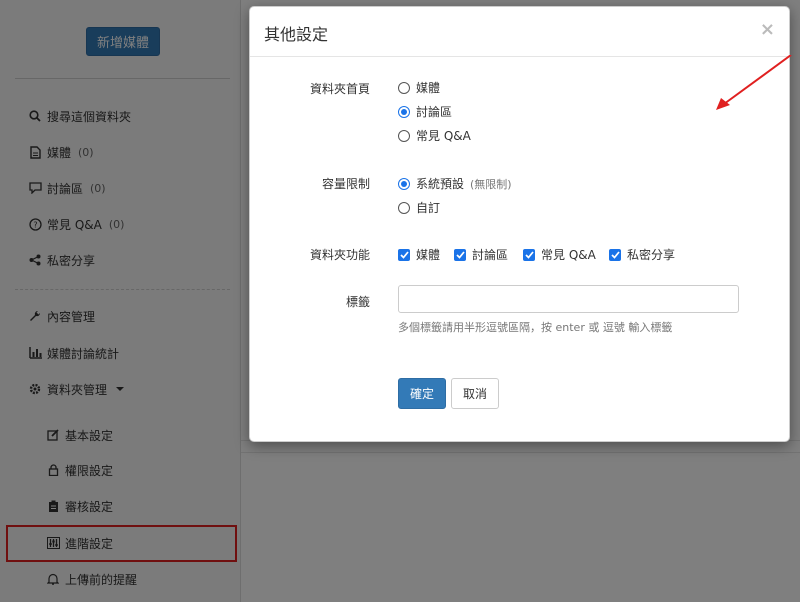  I want to click on homepage-option-forum: 討論區, so click(425, 111).